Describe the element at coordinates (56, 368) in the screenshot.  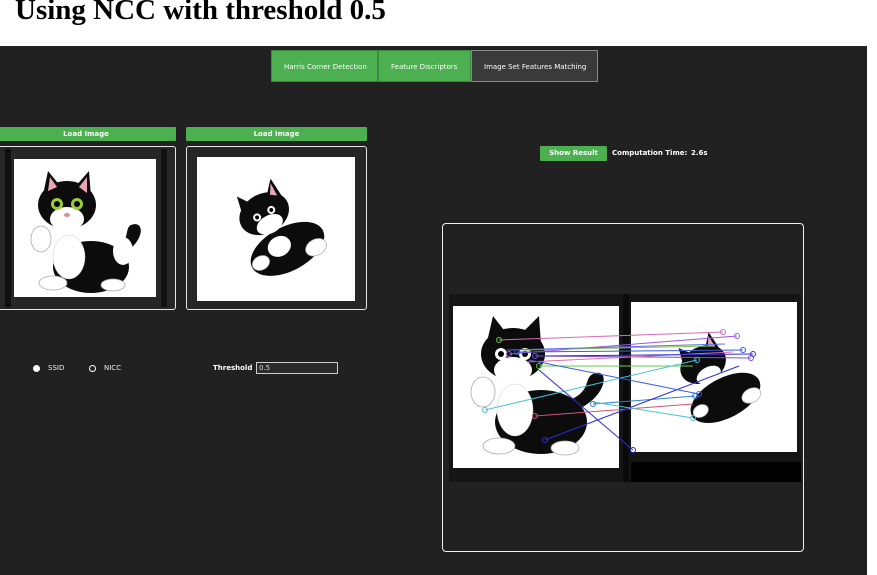
I see `ssid-label: SSID` at that location.